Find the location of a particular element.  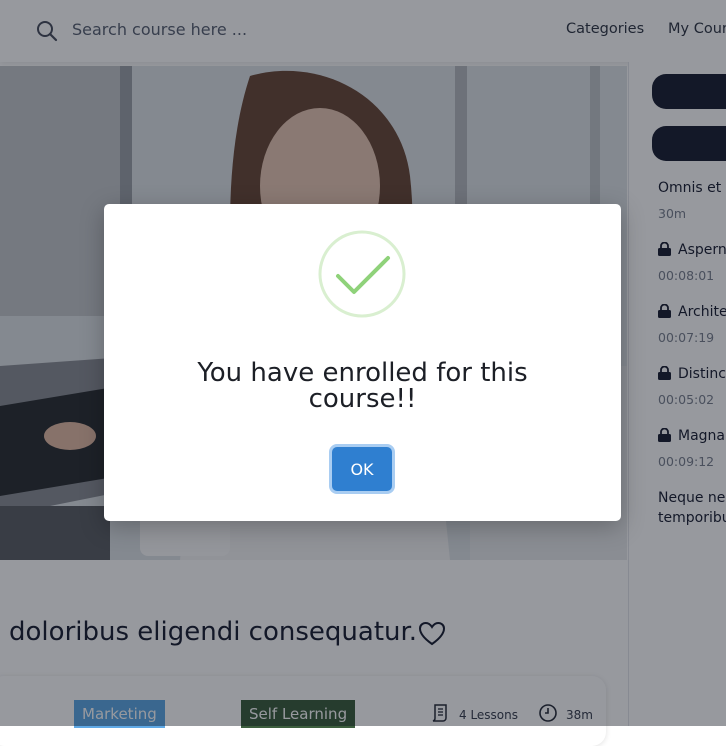

ok-button: OK is located at coordinates (362, 469).